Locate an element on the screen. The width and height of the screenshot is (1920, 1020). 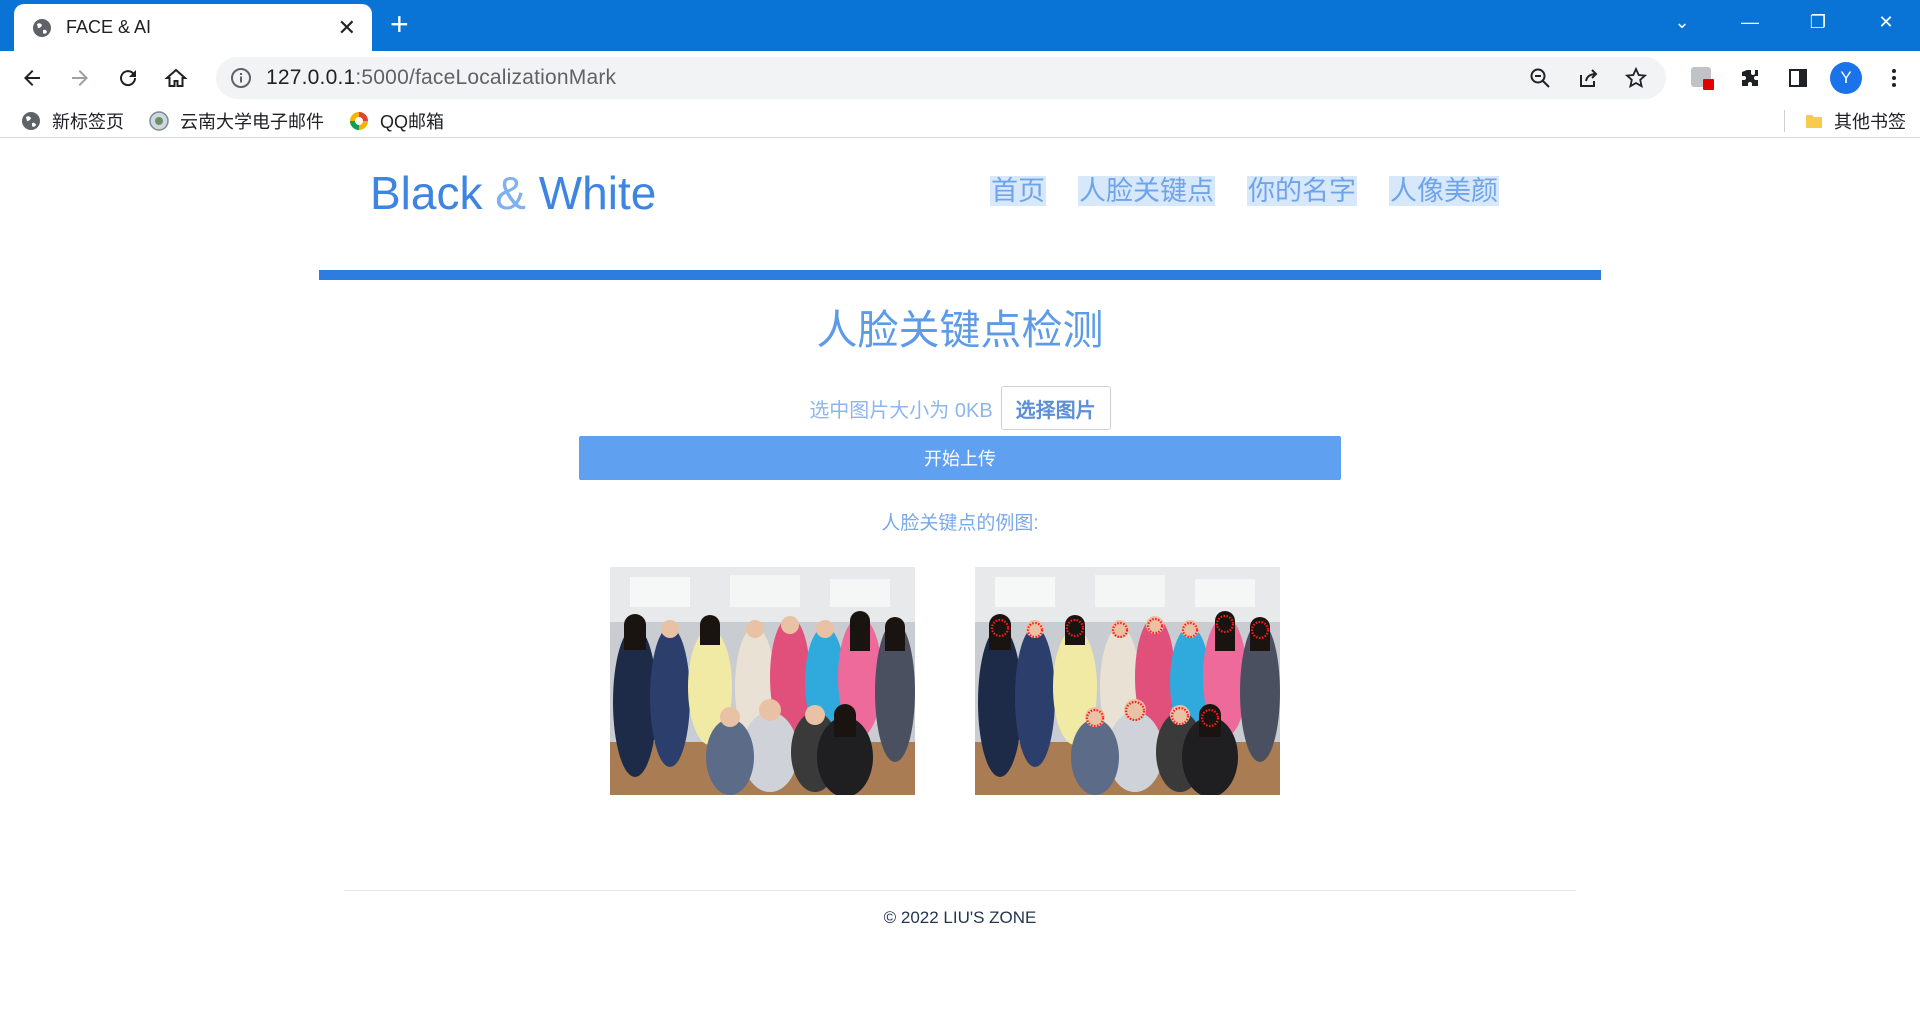
bookmark-ynu-mail: 云南大学电子邮件 is located at coordinates (236, 121).